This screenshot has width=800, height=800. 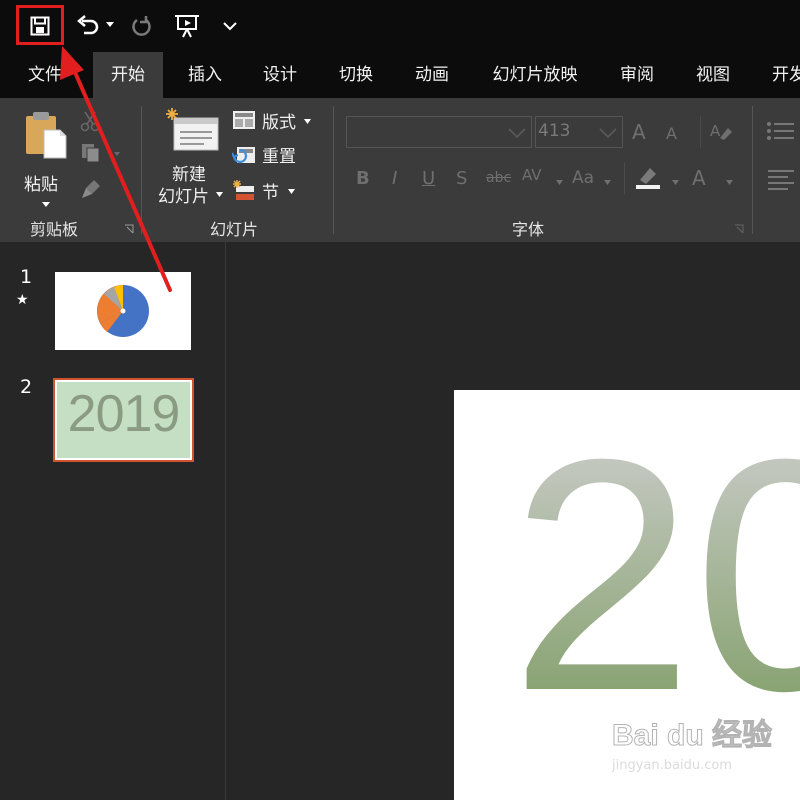 I want to click on svg-text: A, so click(x=715, y=131).